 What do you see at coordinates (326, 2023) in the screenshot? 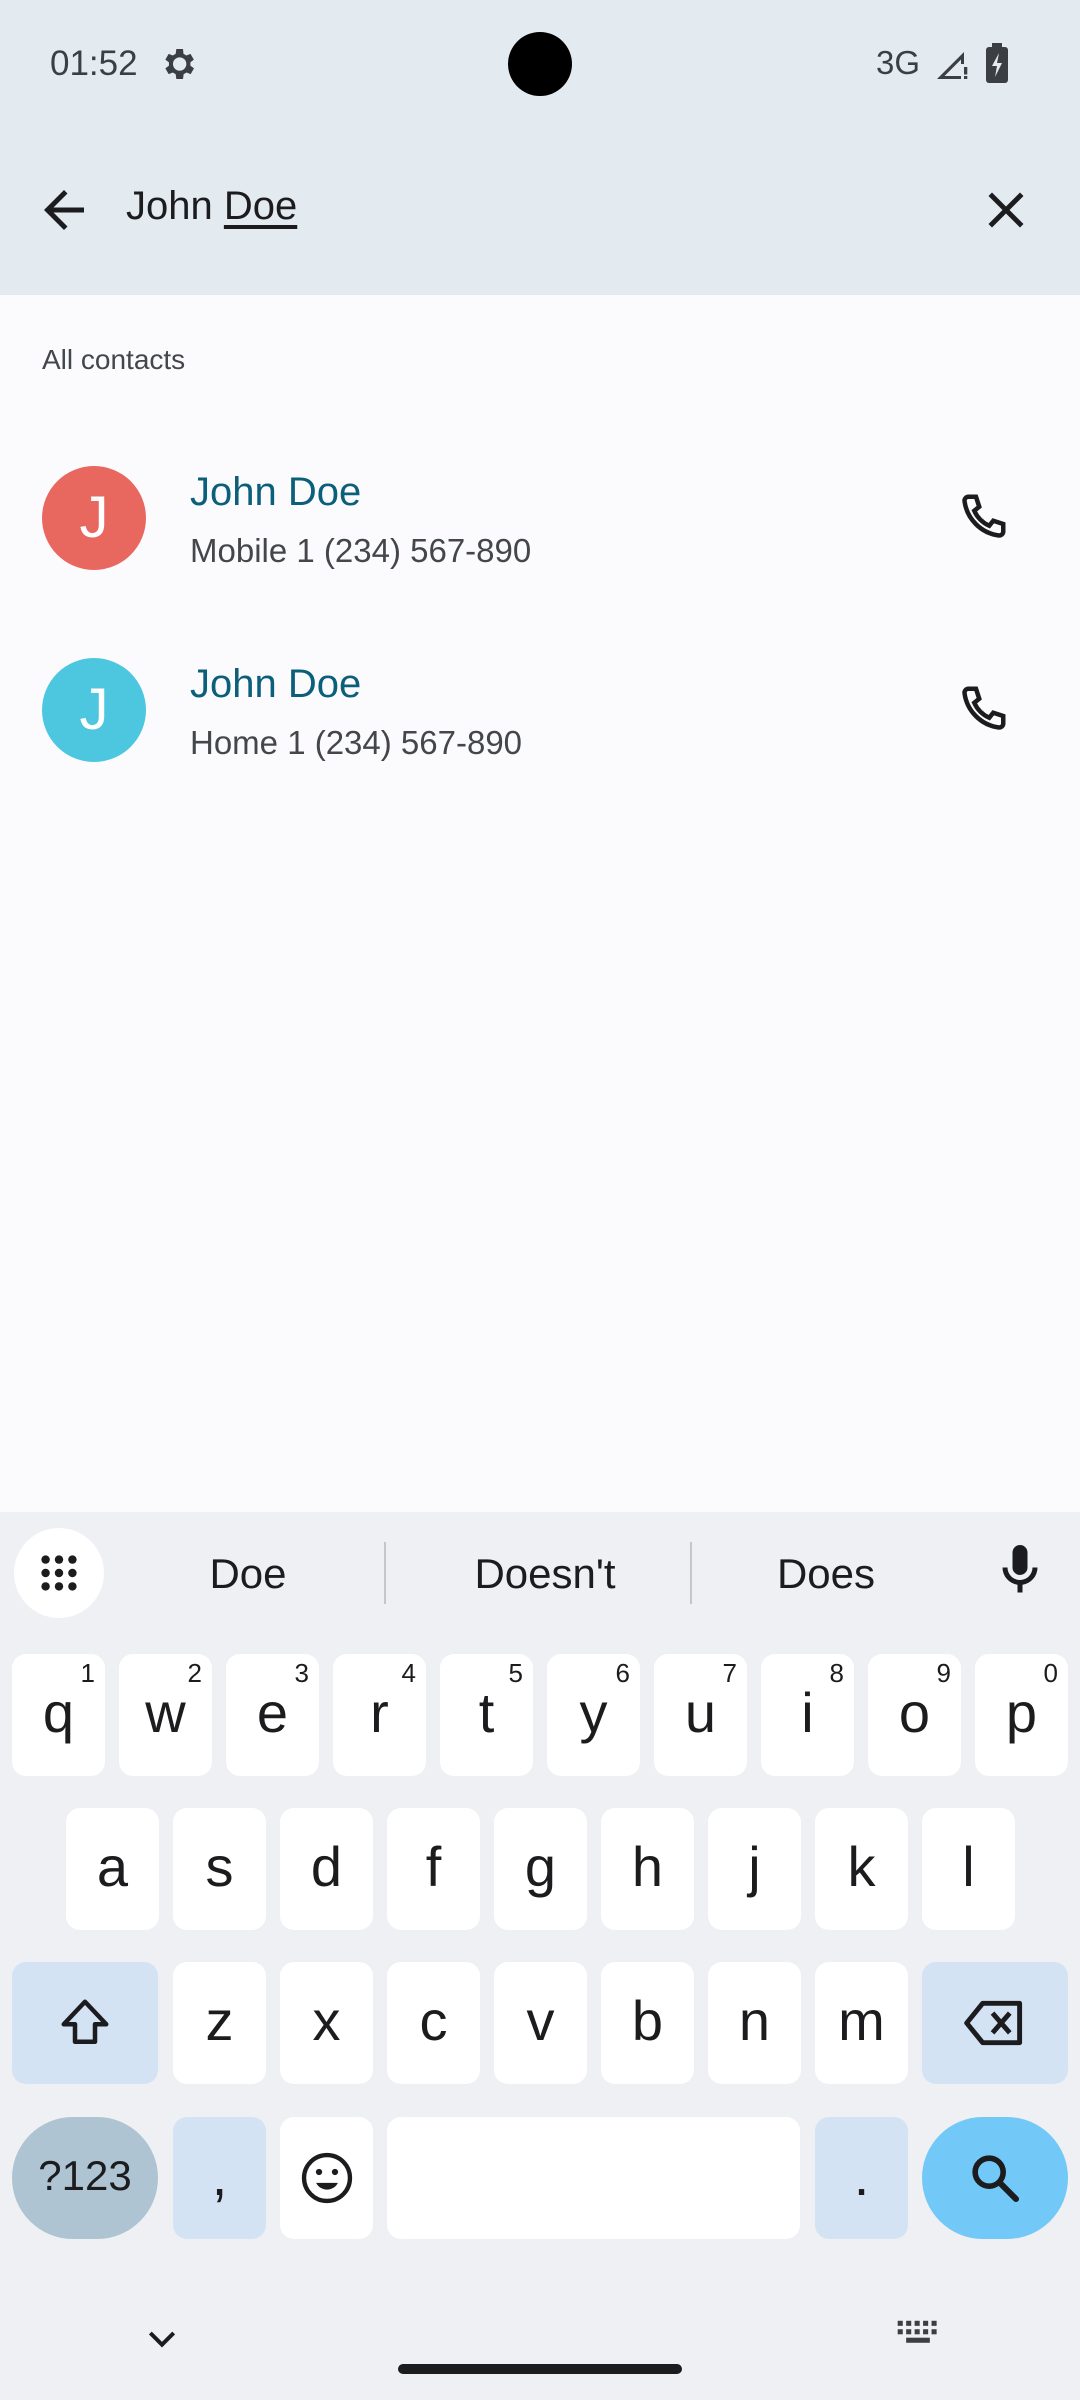
I see `key-x: x` at bounding box center [326, 2023].